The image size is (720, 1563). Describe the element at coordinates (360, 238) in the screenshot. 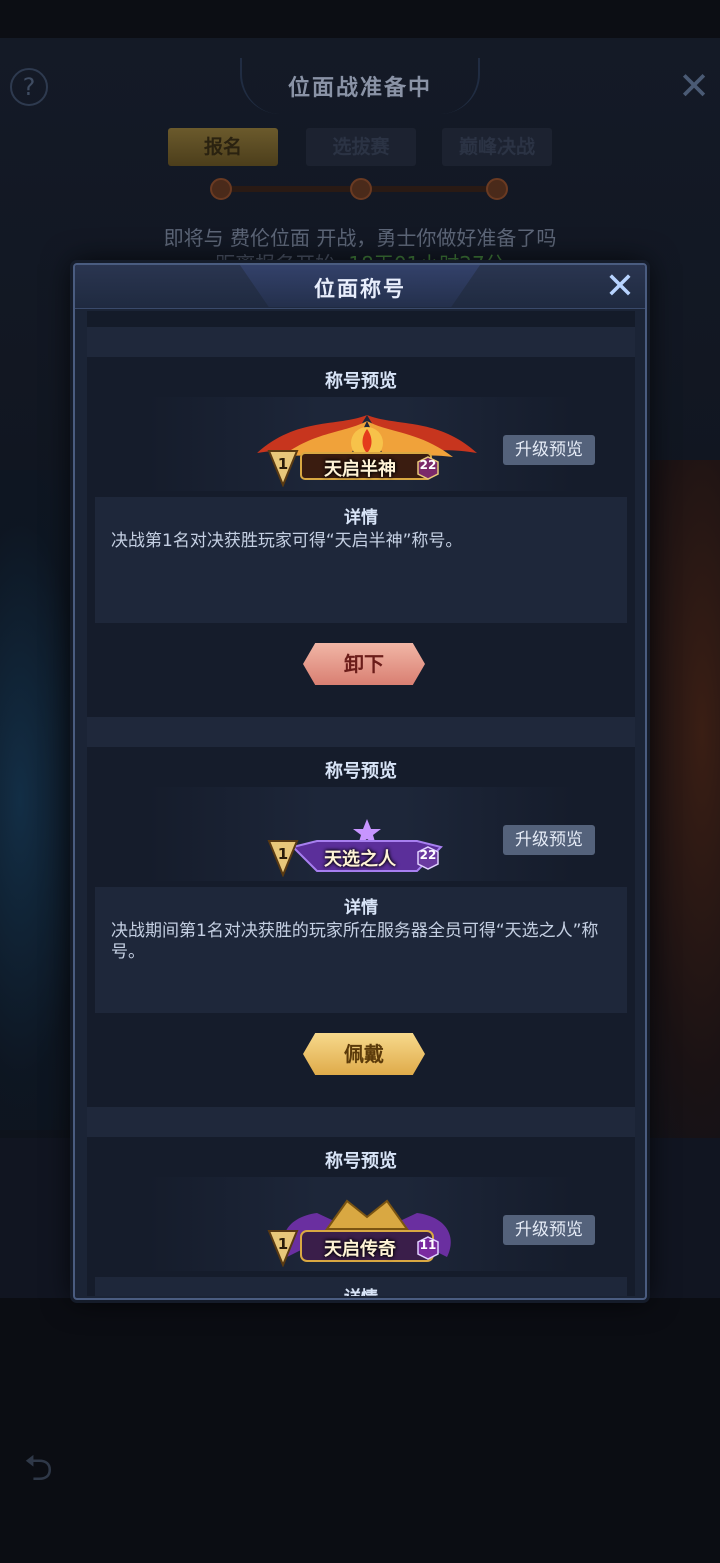

I see `battle-notice: 即将与 费伦位面 开战，勇士你做好准备了吗` at that location.